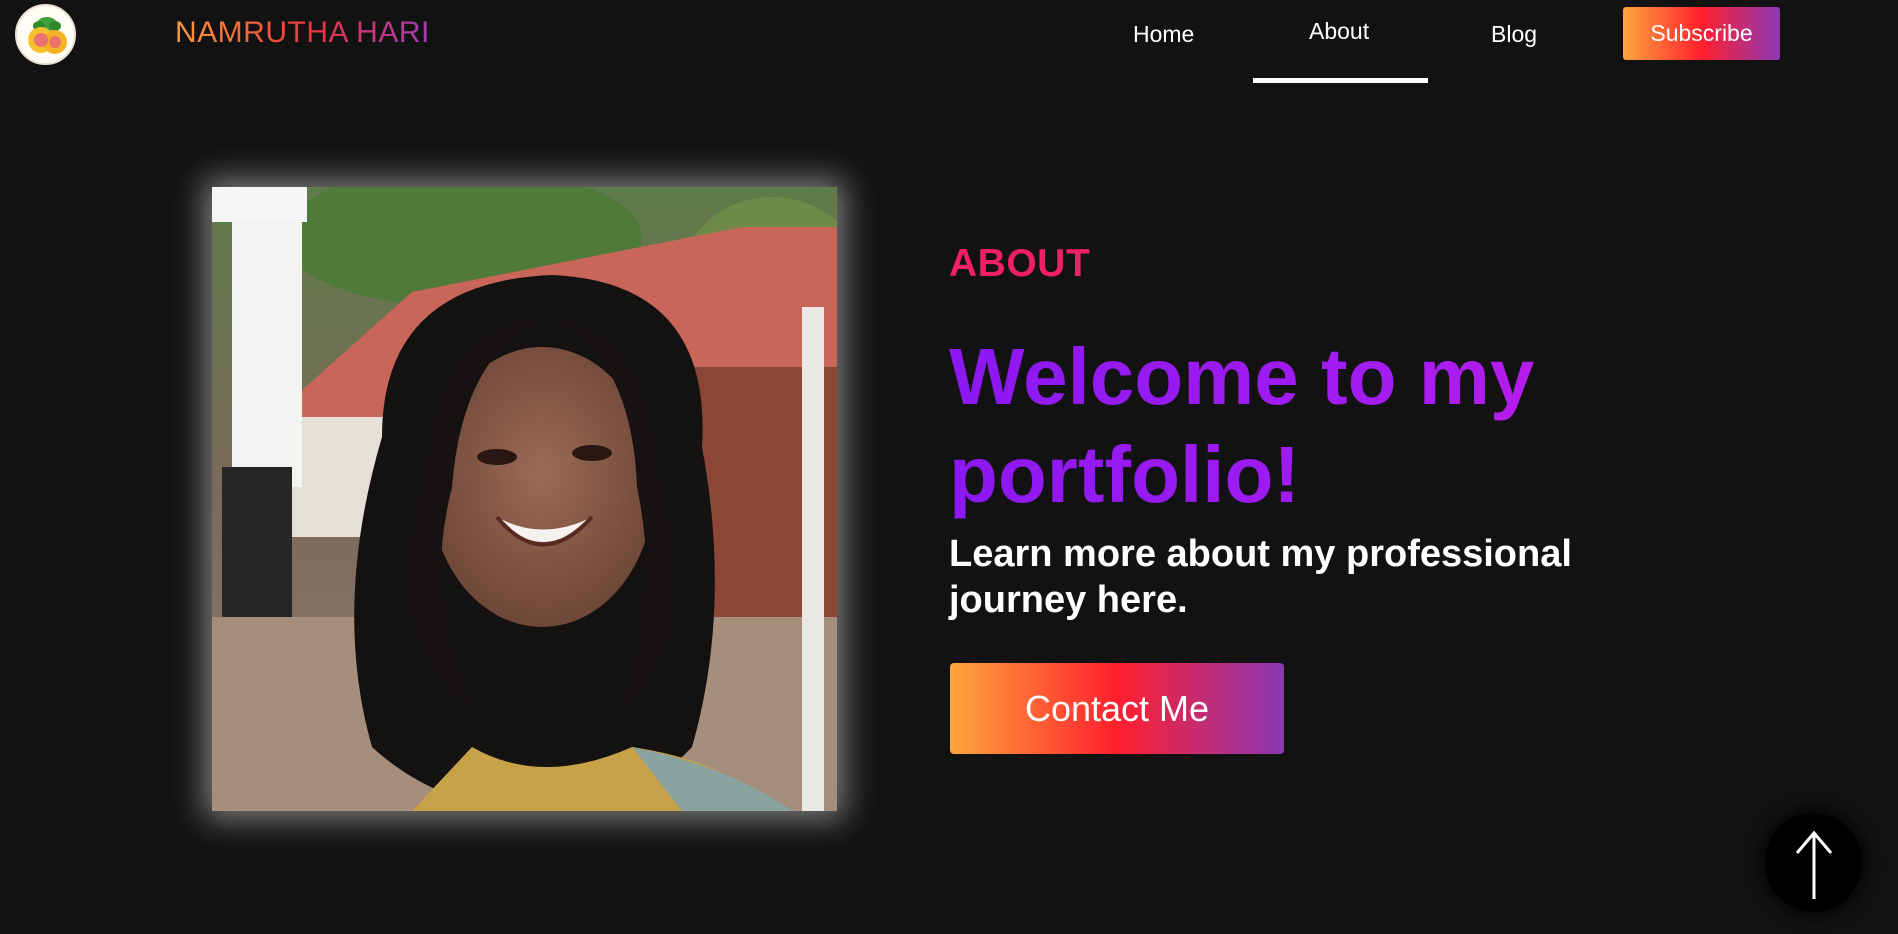  I want to click on active-nav-indicator, so click(1340, 80).